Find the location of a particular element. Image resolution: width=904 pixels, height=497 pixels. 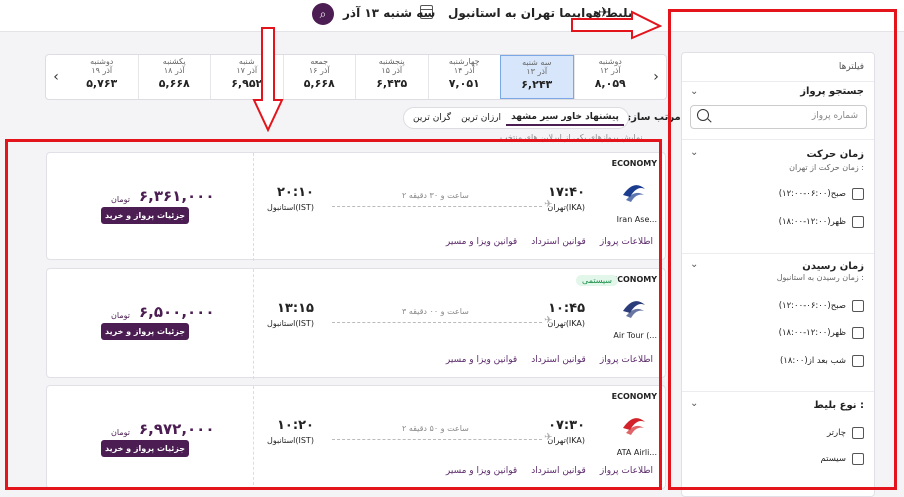

date-date: ۱۹ آذر is located at coordinates (102, 70).